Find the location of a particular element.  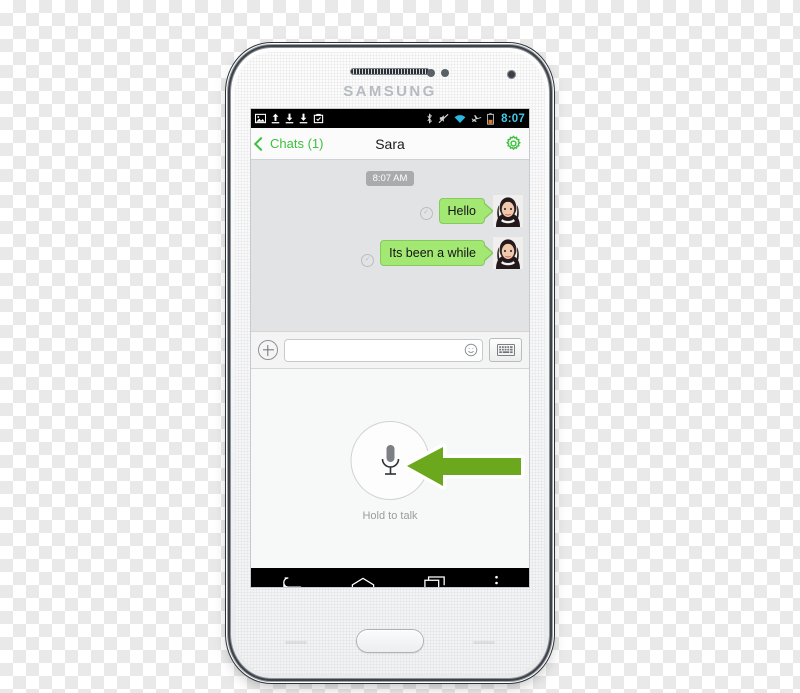

nav-home-icon is located at coordinates (363, 582).